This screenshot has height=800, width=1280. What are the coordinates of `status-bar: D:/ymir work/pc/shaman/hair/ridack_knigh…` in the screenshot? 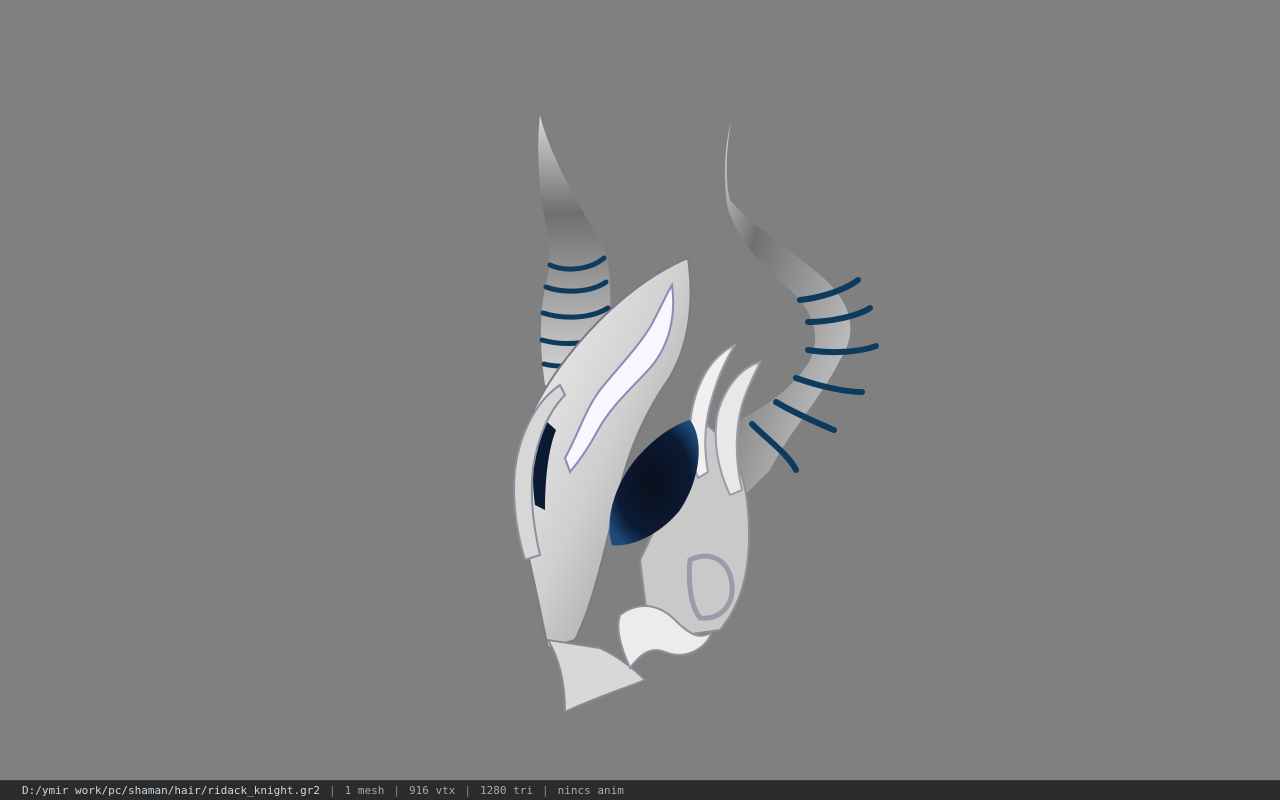 It's located at (640, 790).